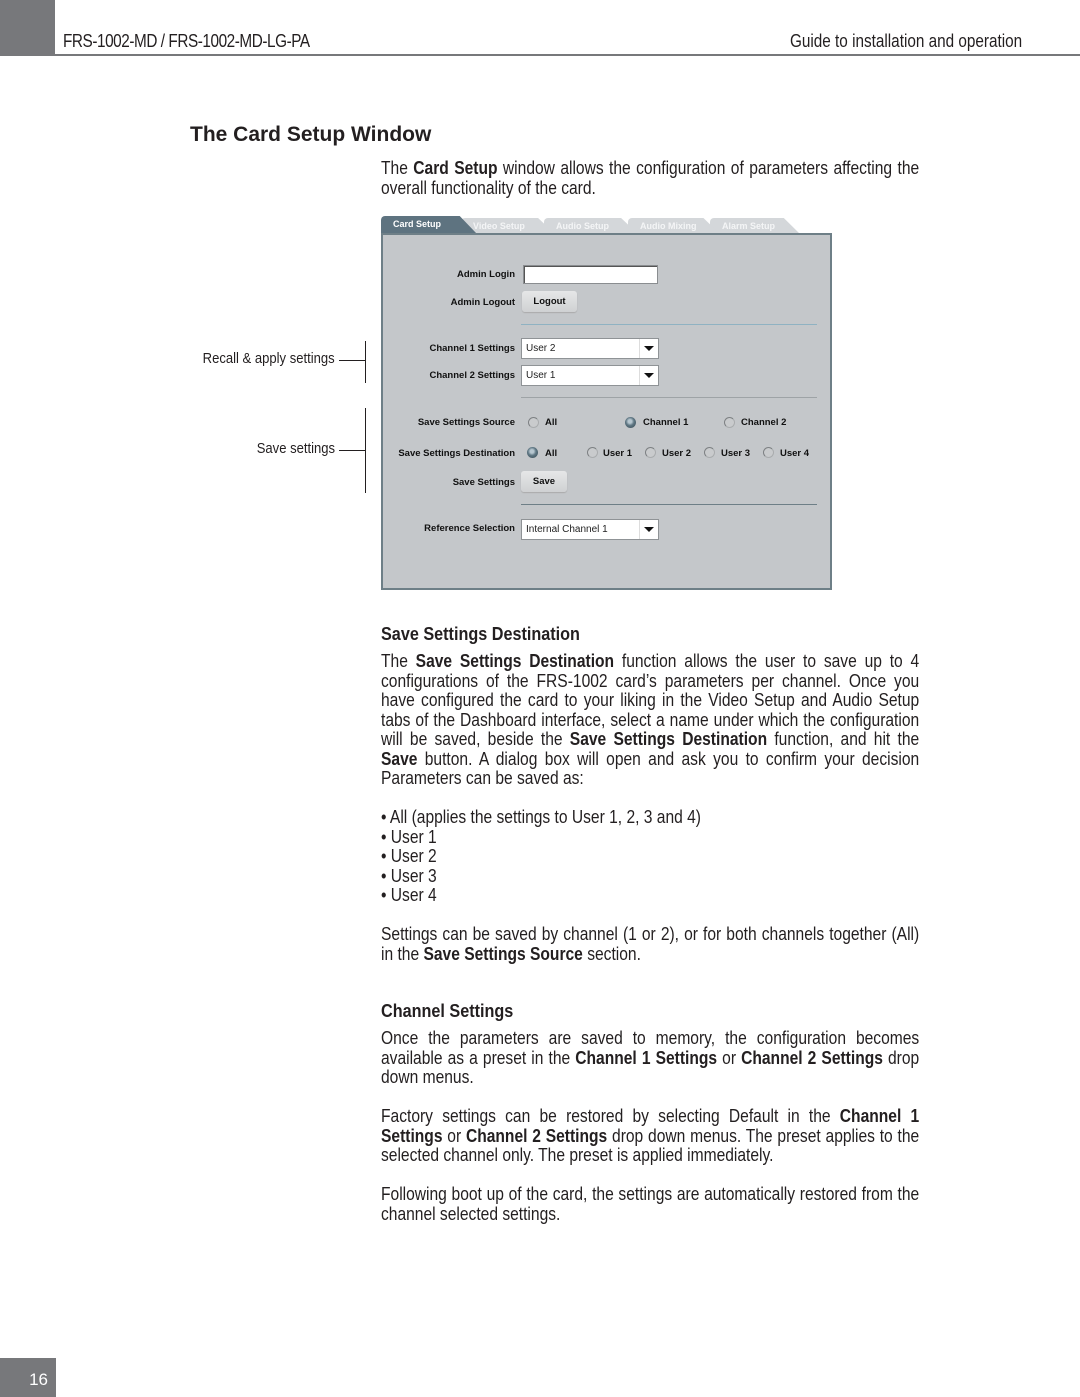 The image size is (1080, 1397). Describe the element at coordinates (590, 348) in the screenshot. I see `channel1-settings-select: User 2` at that location.